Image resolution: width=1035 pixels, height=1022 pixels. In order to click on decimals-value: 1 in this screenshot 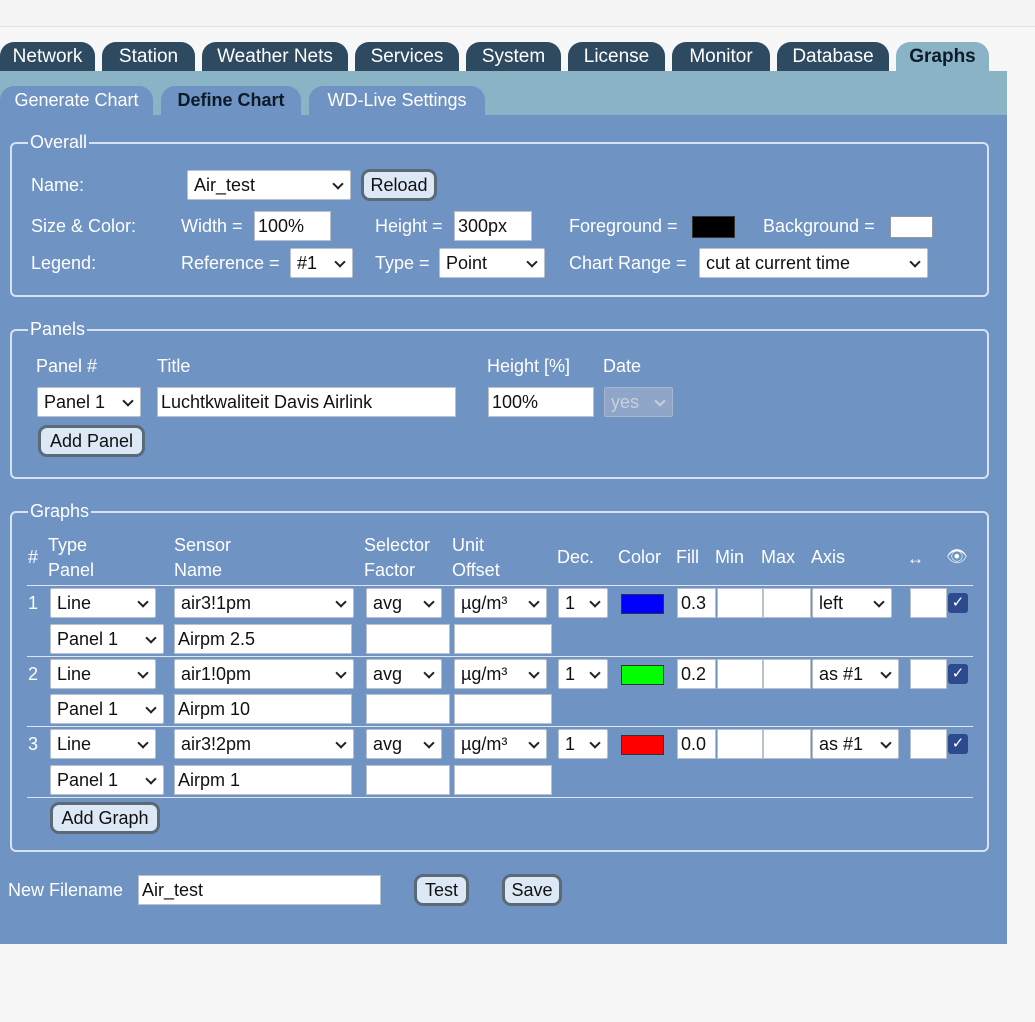, I will do `click(570, 674)`.